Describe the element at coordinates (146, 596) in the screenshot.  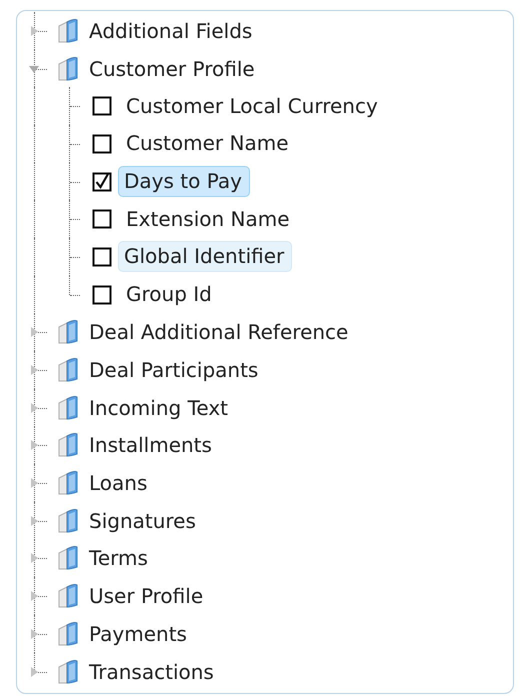
I see `tree-node: User Profile` at that location.